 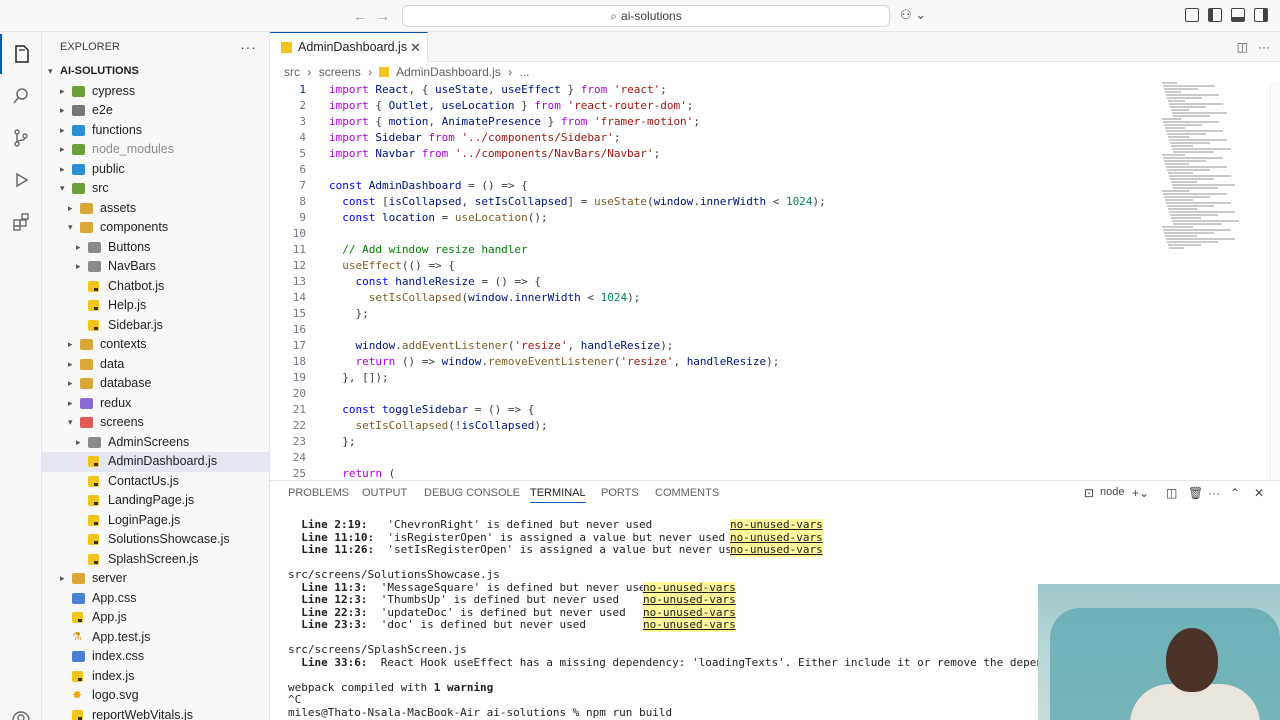 I want to click on explorer-icon, so click(x=21, y=54).